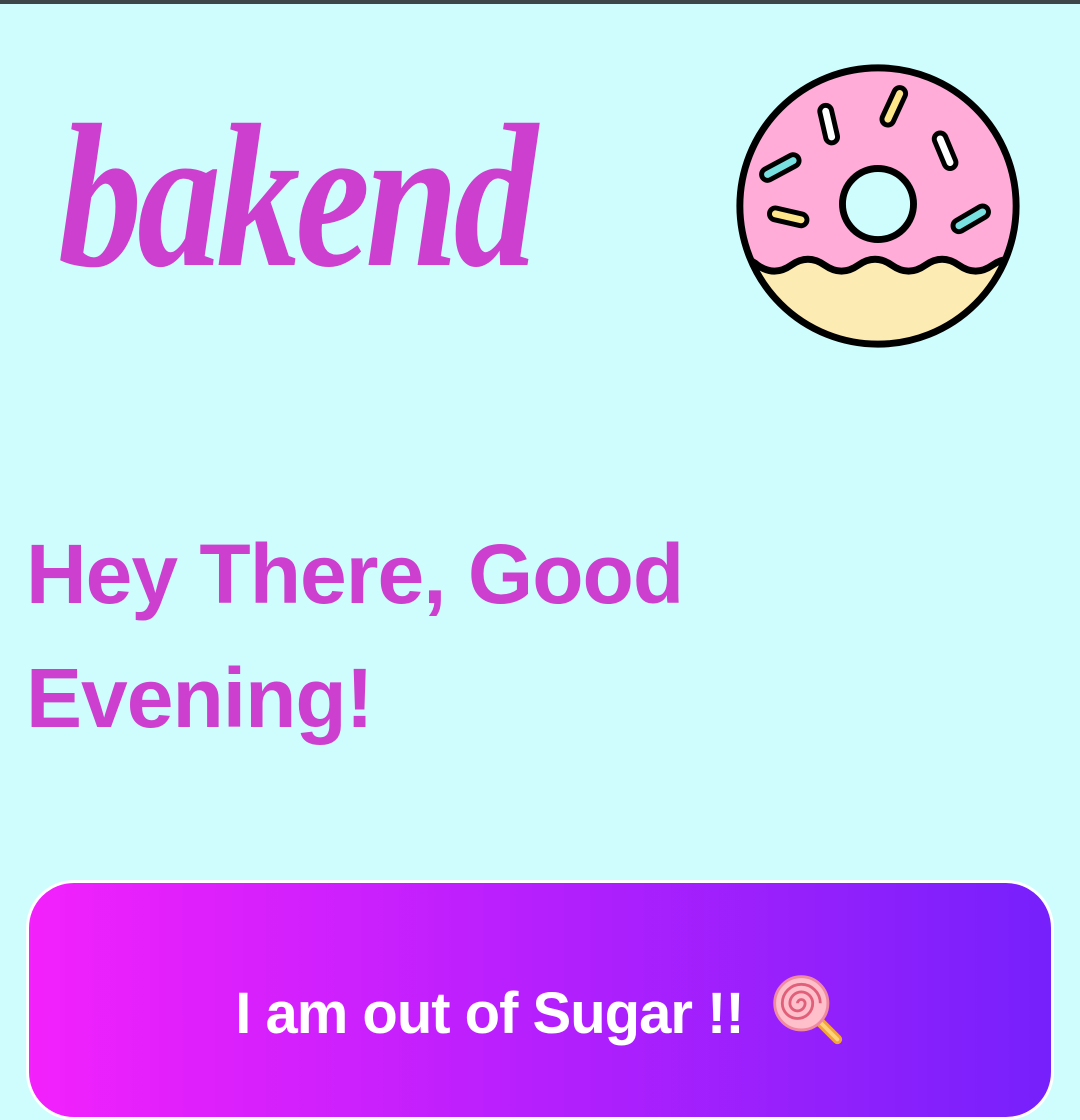 The height and width of the screenshot is (1120, 1080). I want to click on out-of-sugar-label: I am out of Sugar !!, so click(540, 1009).